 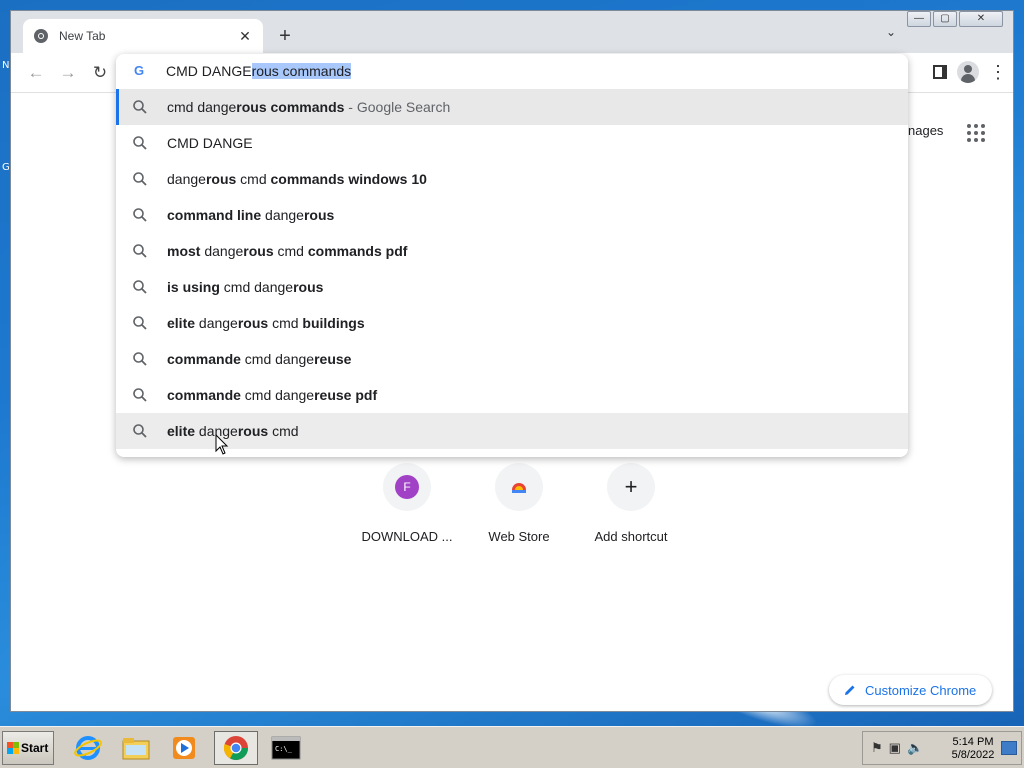 I want to click on tab-strip: New Tab ✕ + ⌄ — ▢ ✕, so click(x=512, y=32).